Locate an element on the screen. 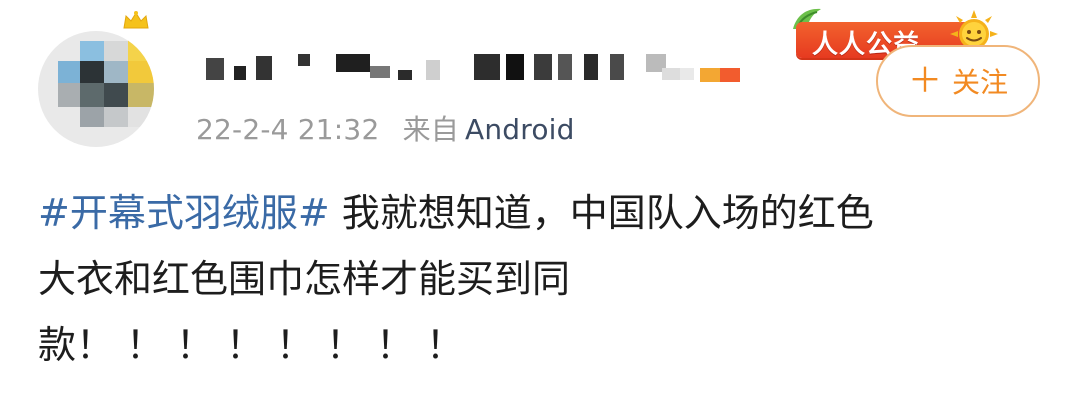  plus-icon: ＋ is located at coordinates (924, 81).